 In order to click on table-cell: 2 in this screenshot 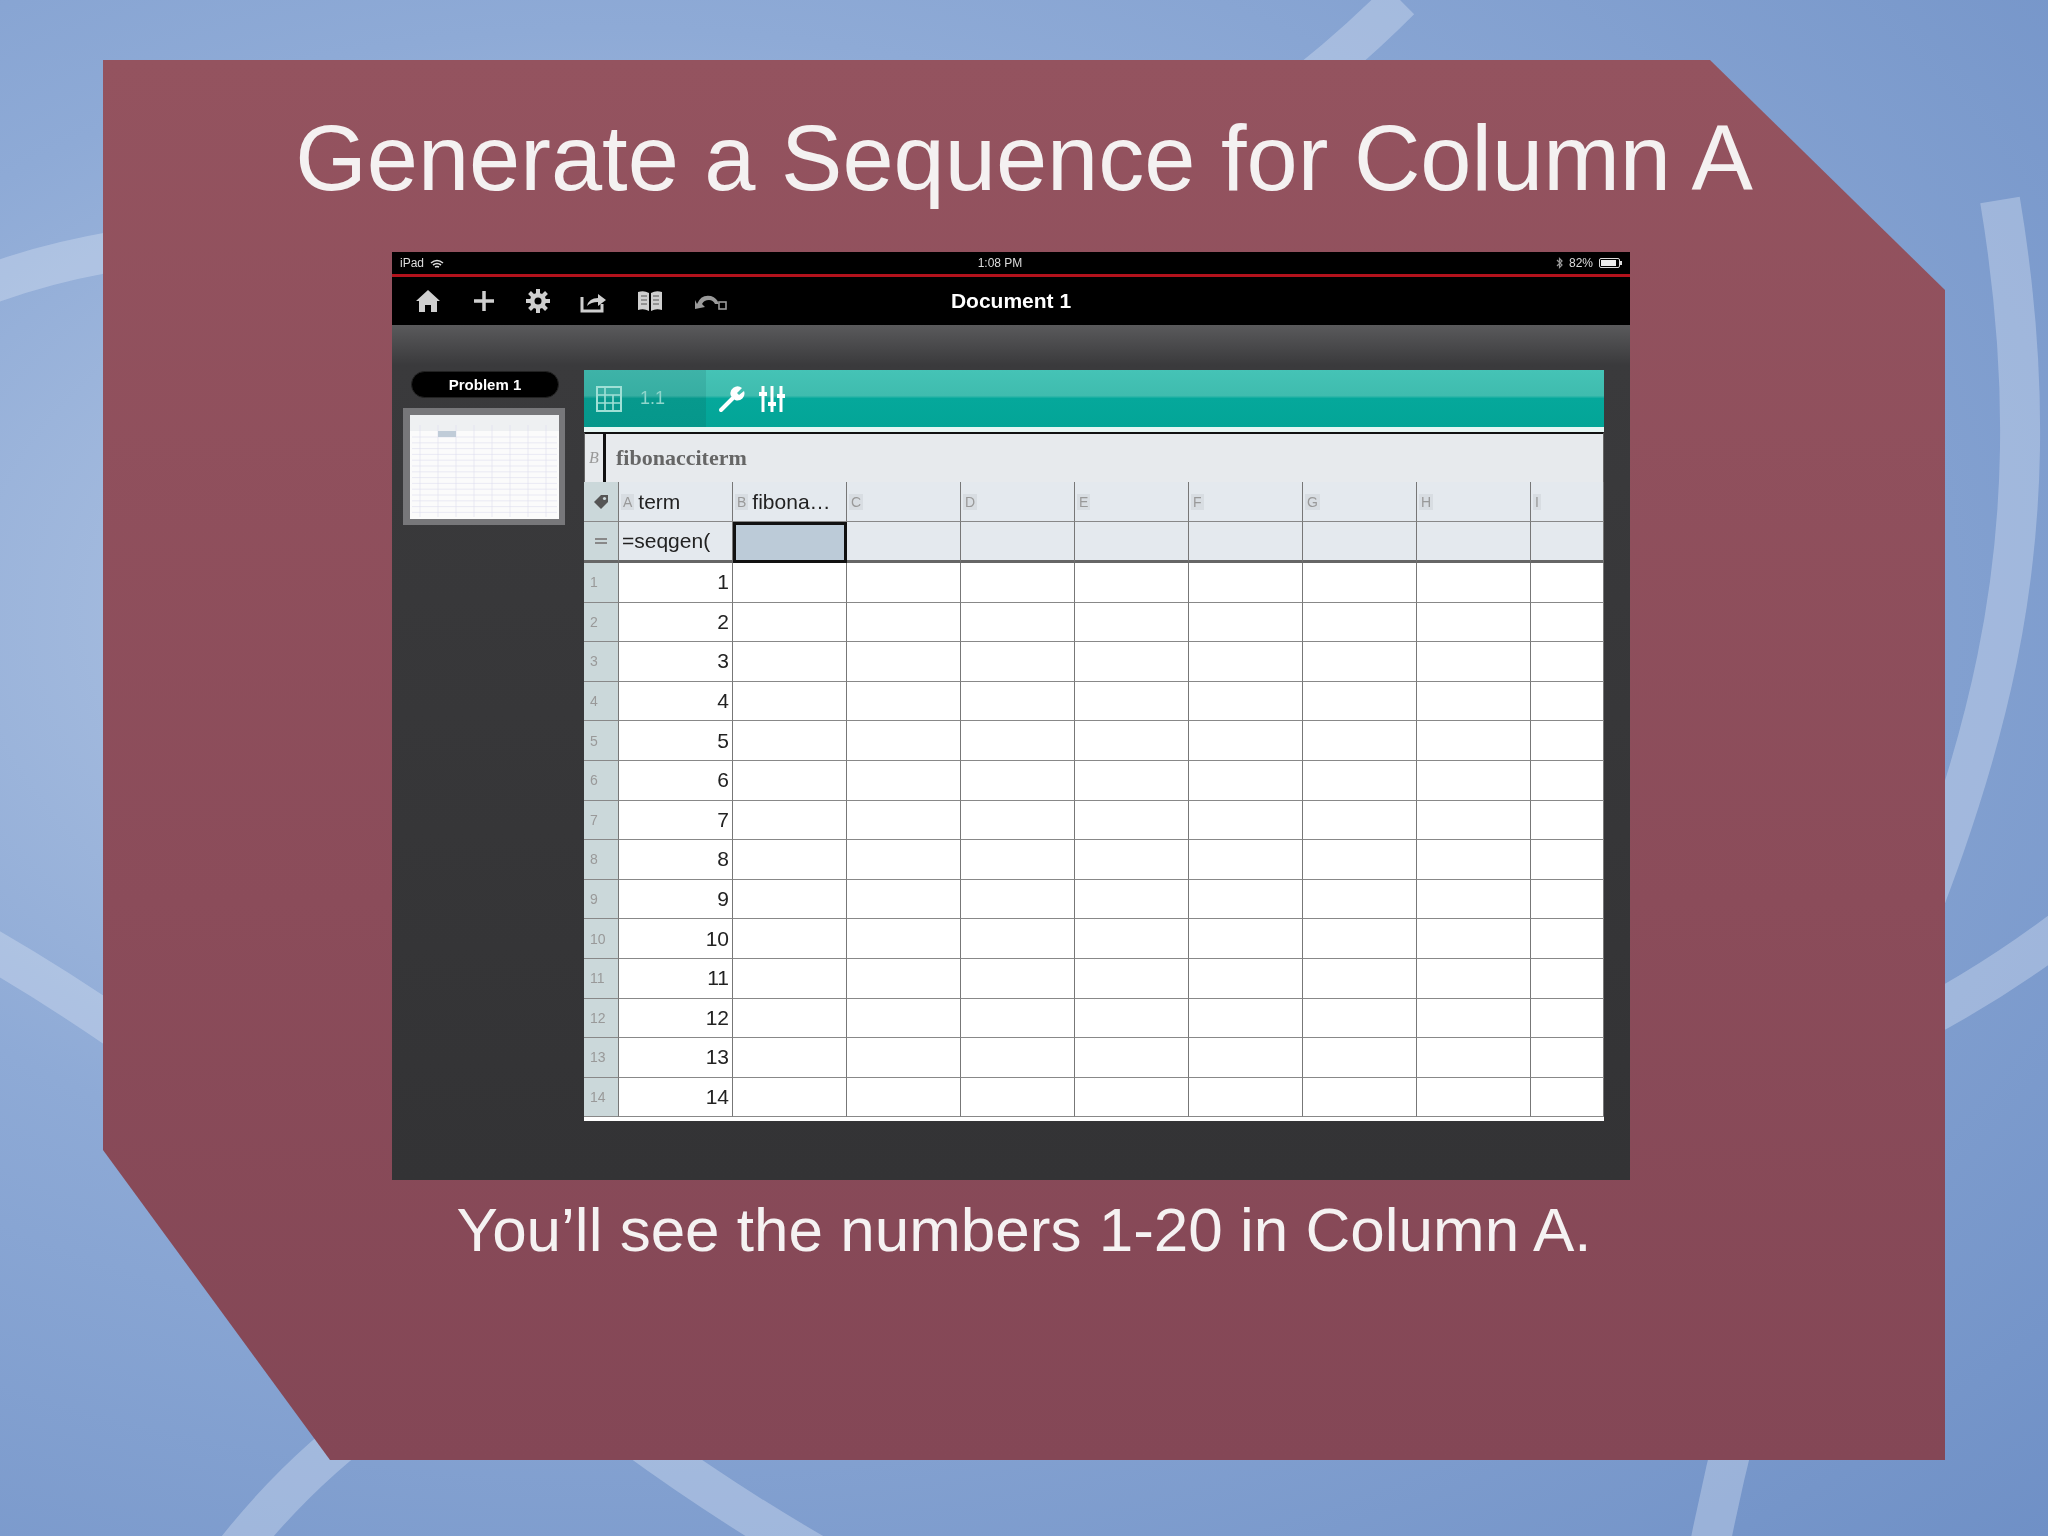, I will do `click(676, 622)`.